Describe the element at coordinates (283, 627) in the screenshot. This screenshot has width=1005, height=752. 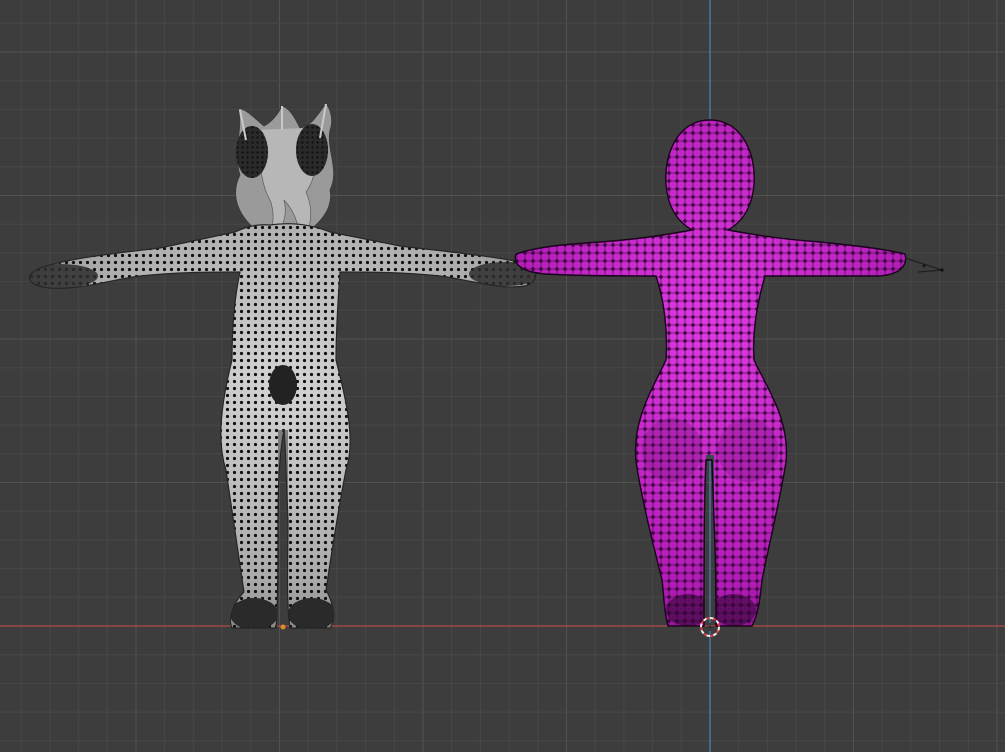
I see `object-origin-icon` at that location.